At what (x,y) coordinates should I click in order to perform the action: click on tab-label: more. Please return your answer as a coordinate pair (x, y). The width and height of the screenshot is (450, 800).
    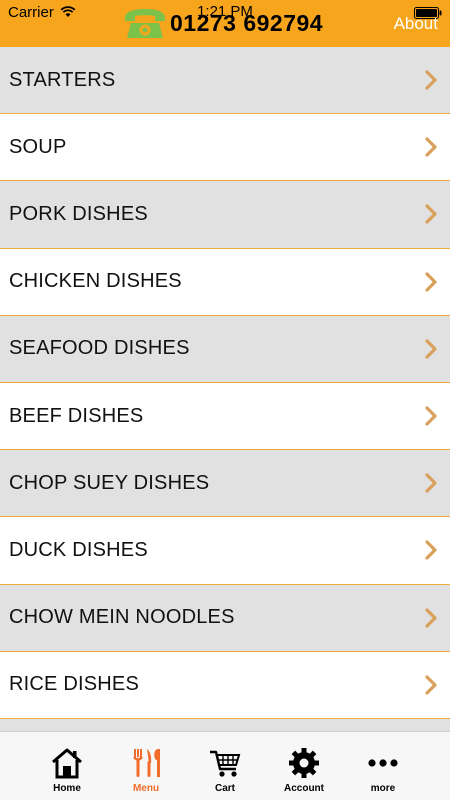
    Looking at the image, I should click on (383, 788).